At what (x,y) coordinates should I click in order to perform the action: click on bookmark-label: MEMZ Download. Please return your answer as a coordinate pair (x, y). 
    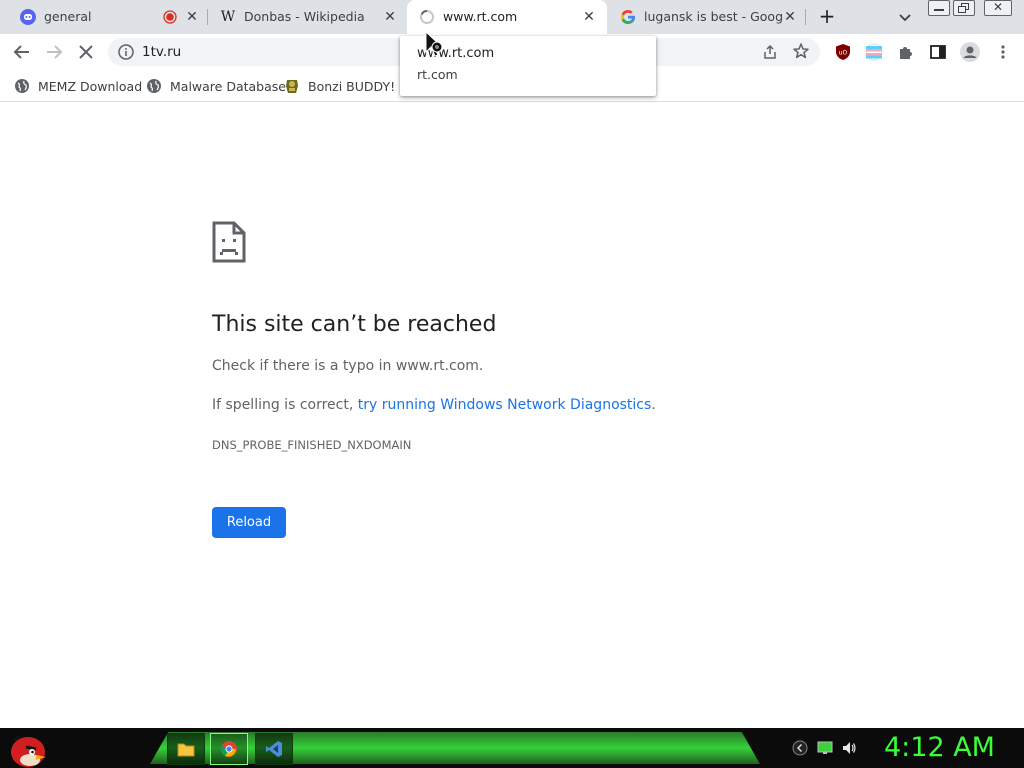
    Looking at the image, I should click on (90, 86).